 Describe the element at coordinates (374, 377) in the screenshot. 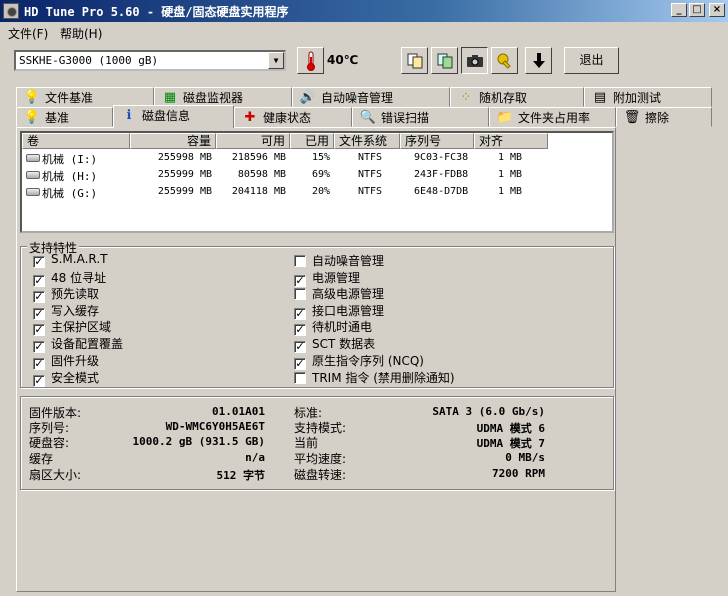

I see `feature-trim: TRIM 指令 (禁用删除通知)` at that location.